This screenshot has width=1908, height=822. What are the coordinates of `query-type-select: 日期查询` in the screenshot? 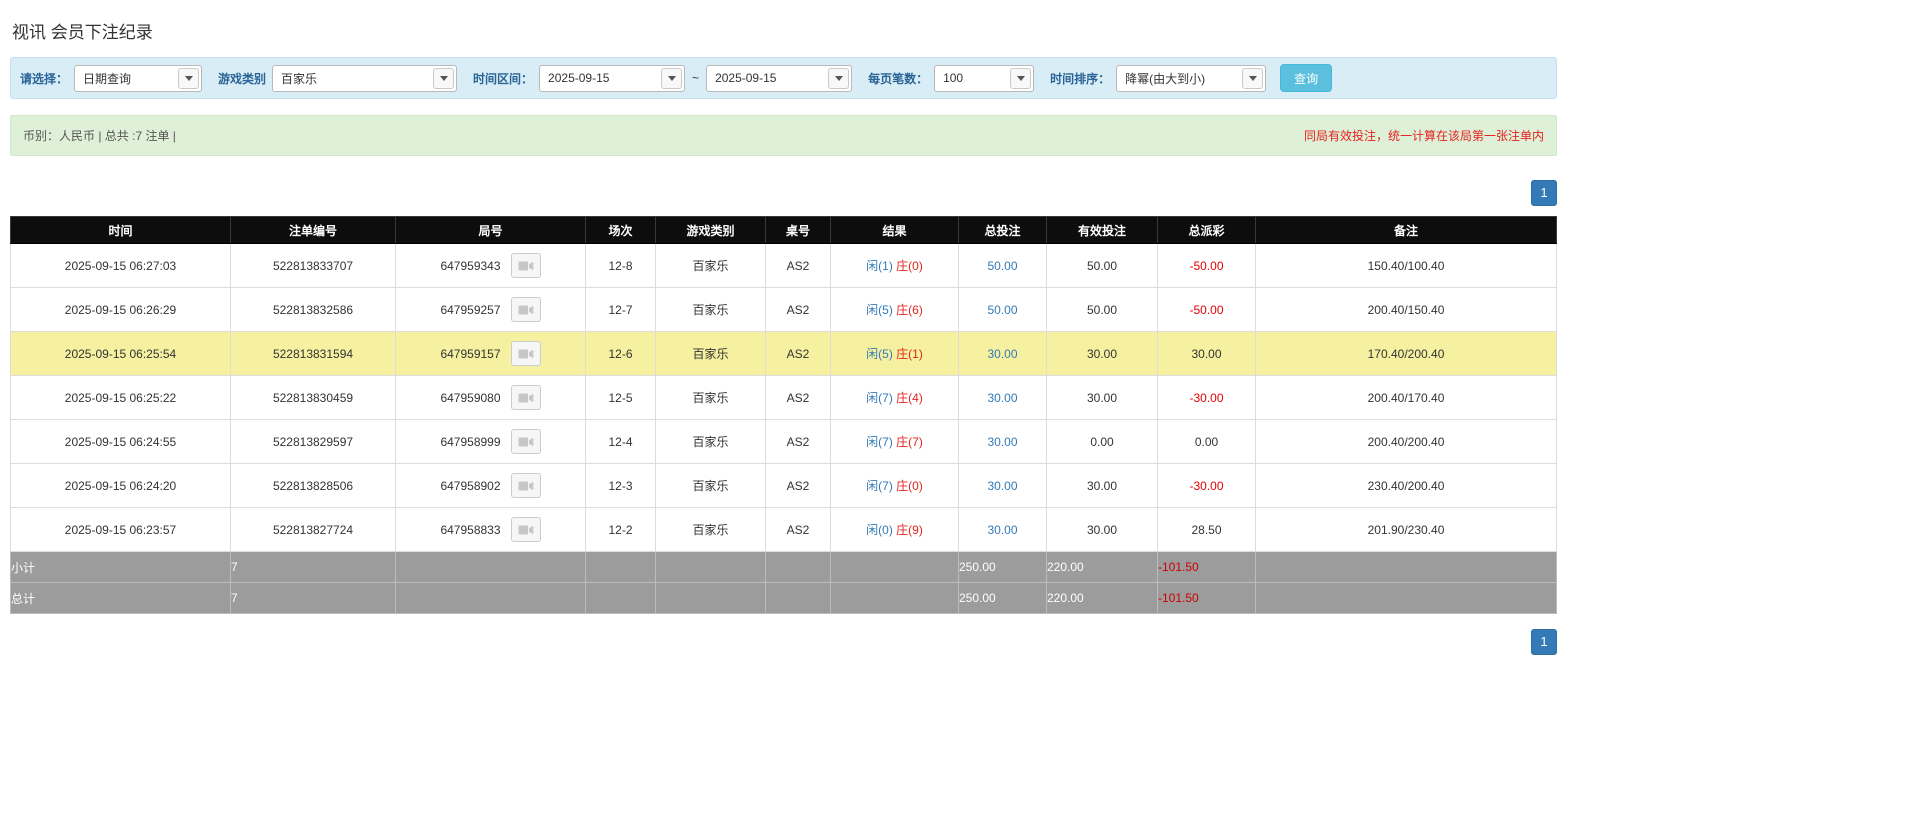 It's located at (138, 78).